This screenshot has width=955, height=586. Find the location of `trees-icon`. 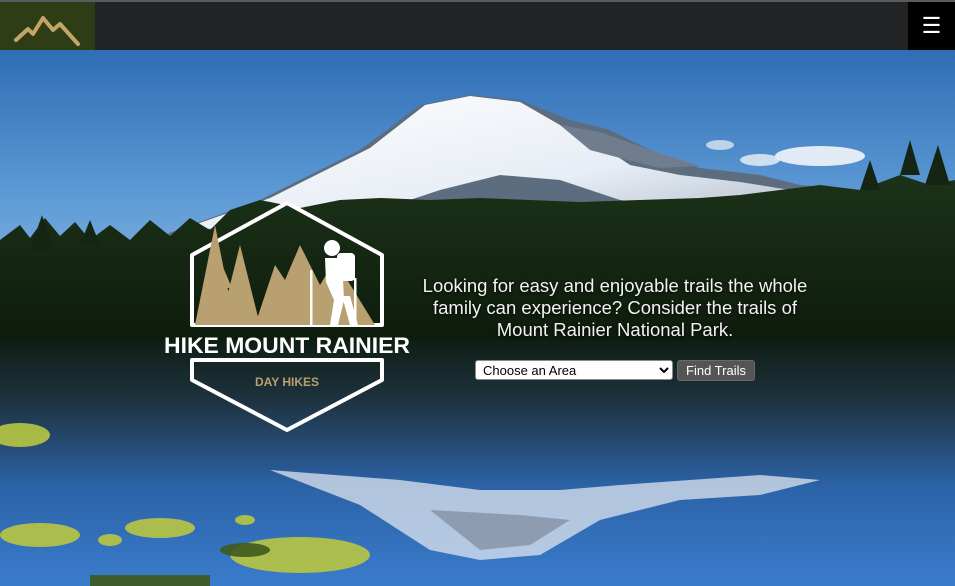

trees-icon is located at coordinates (227, 275).